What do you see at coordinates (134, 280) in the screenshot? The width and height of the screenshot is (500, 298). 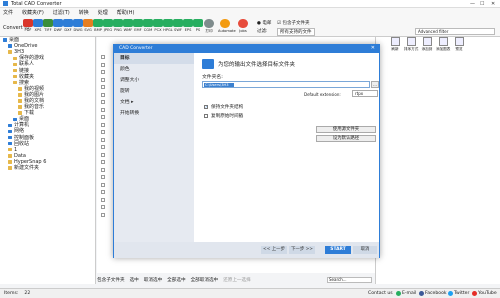 I see `select-button: 选中` at bounding box center [134, 280].